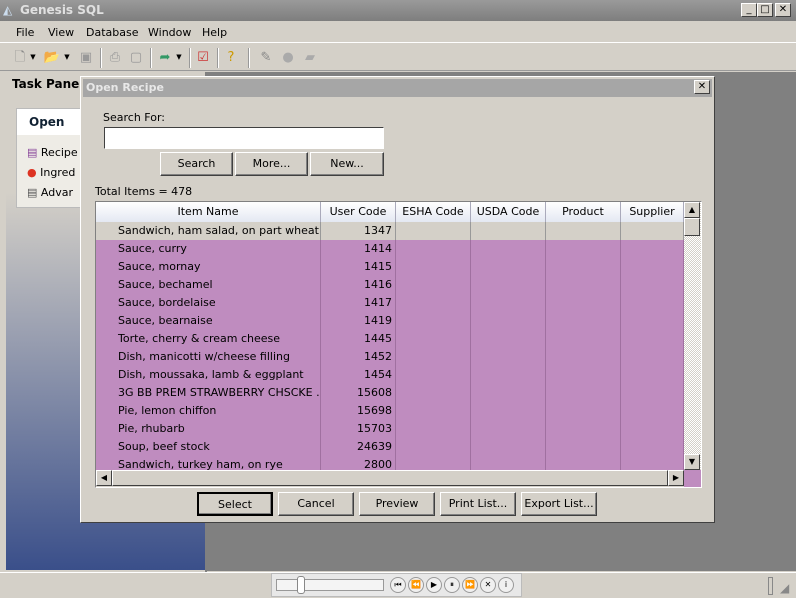  What do you see at coordinates (470, 585) in the screenshot?
I see `fast-forward-icon: ⏩` at bounding box center [470, 585].